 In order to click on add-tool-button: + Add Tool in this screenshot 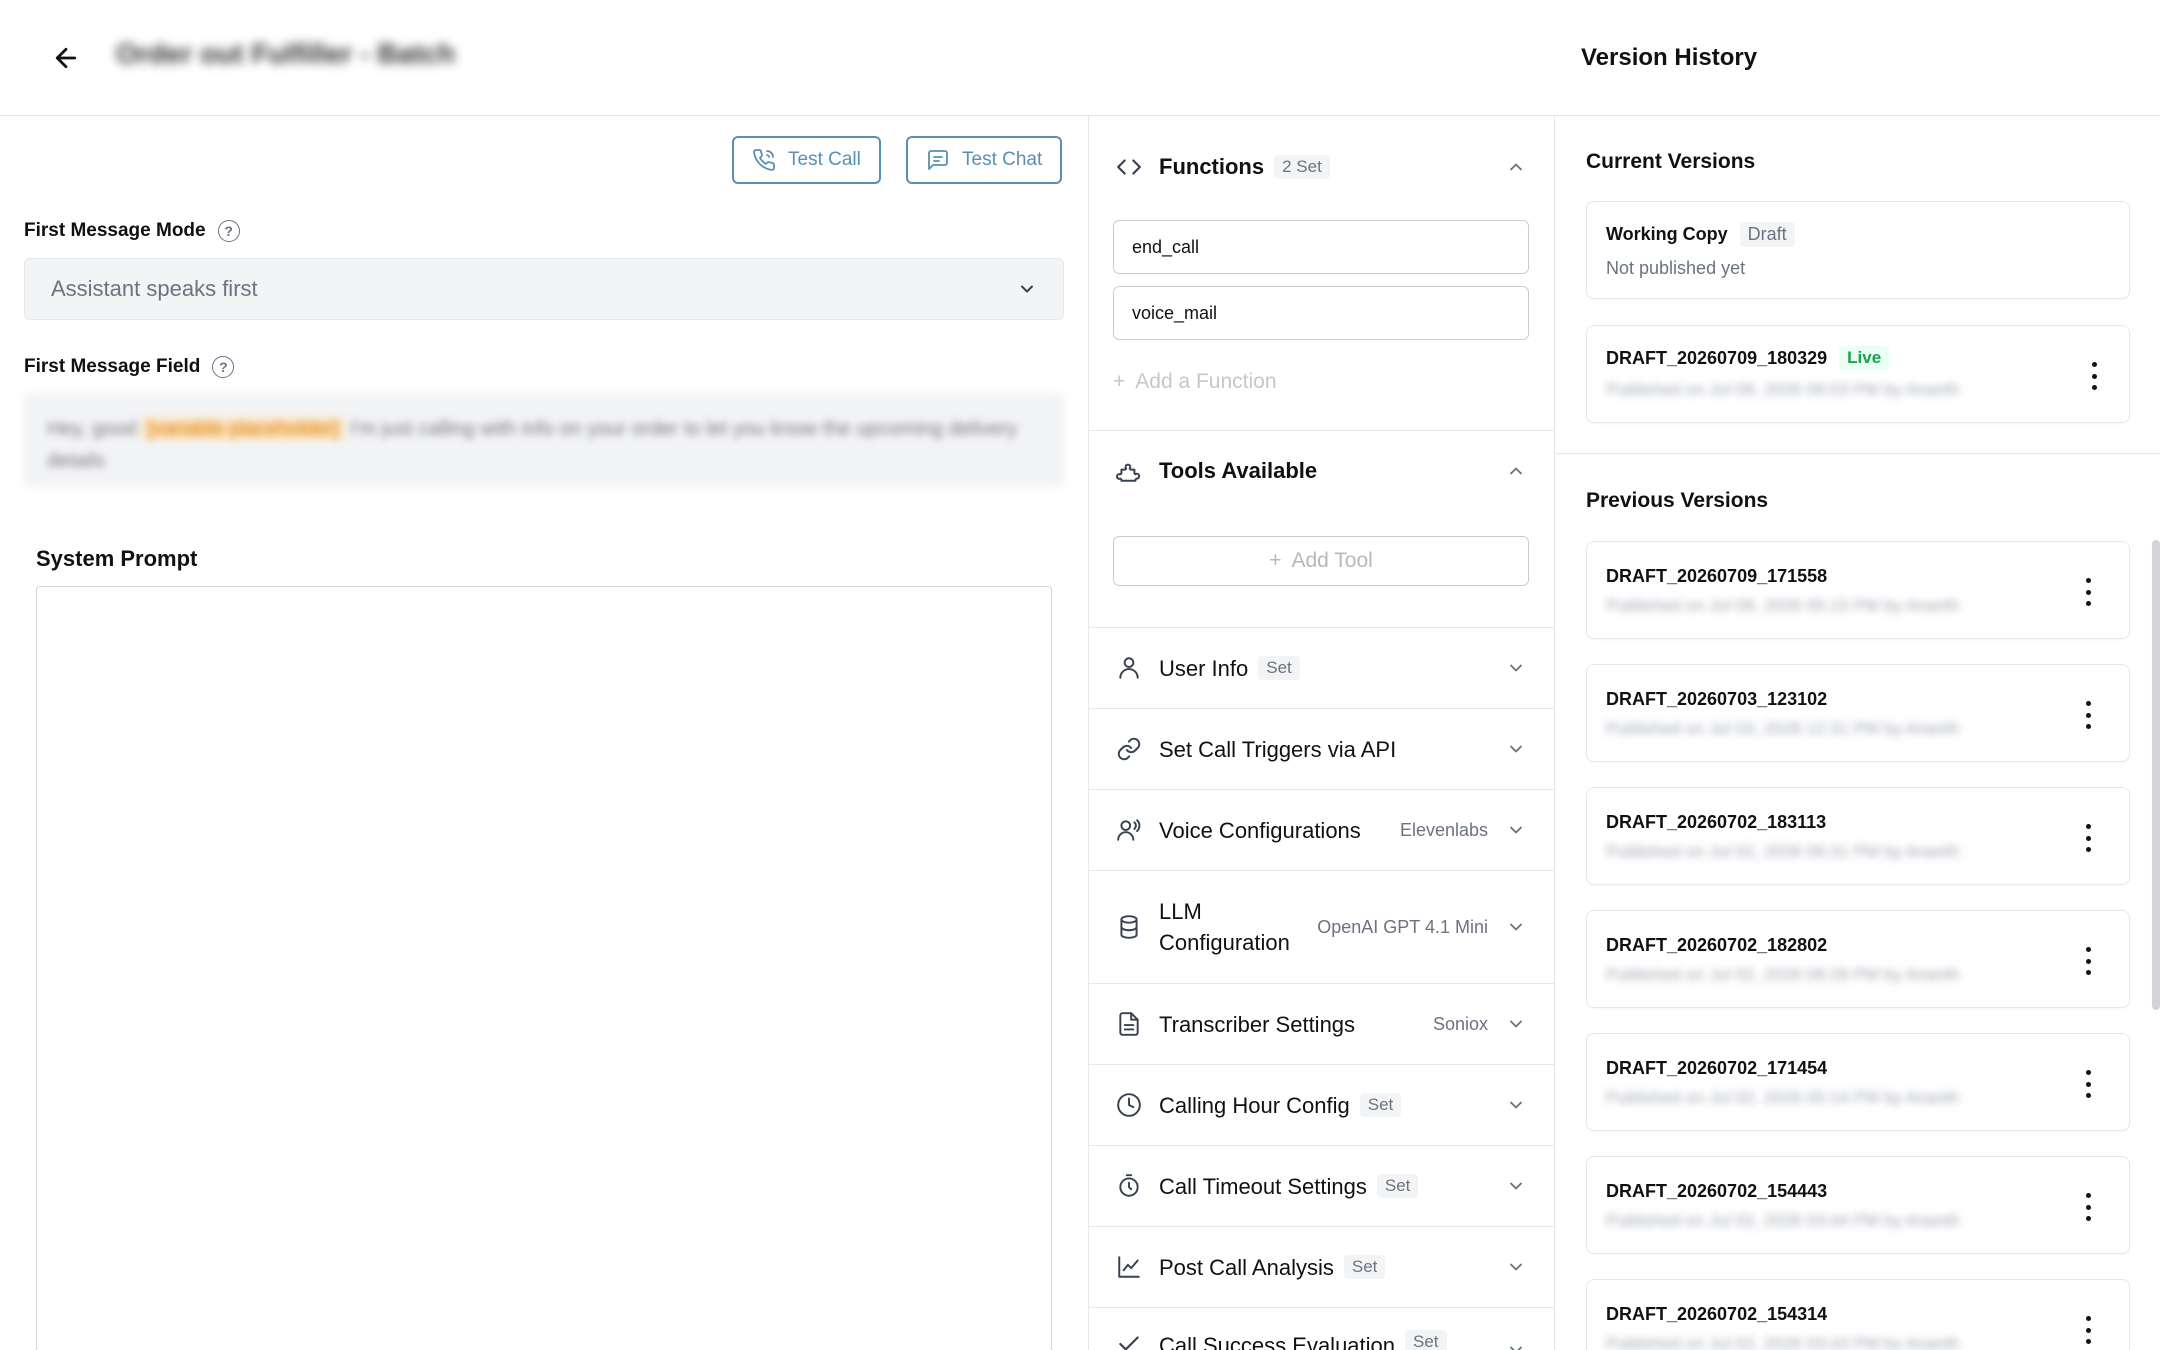, I will do `click(1321, 561)`.